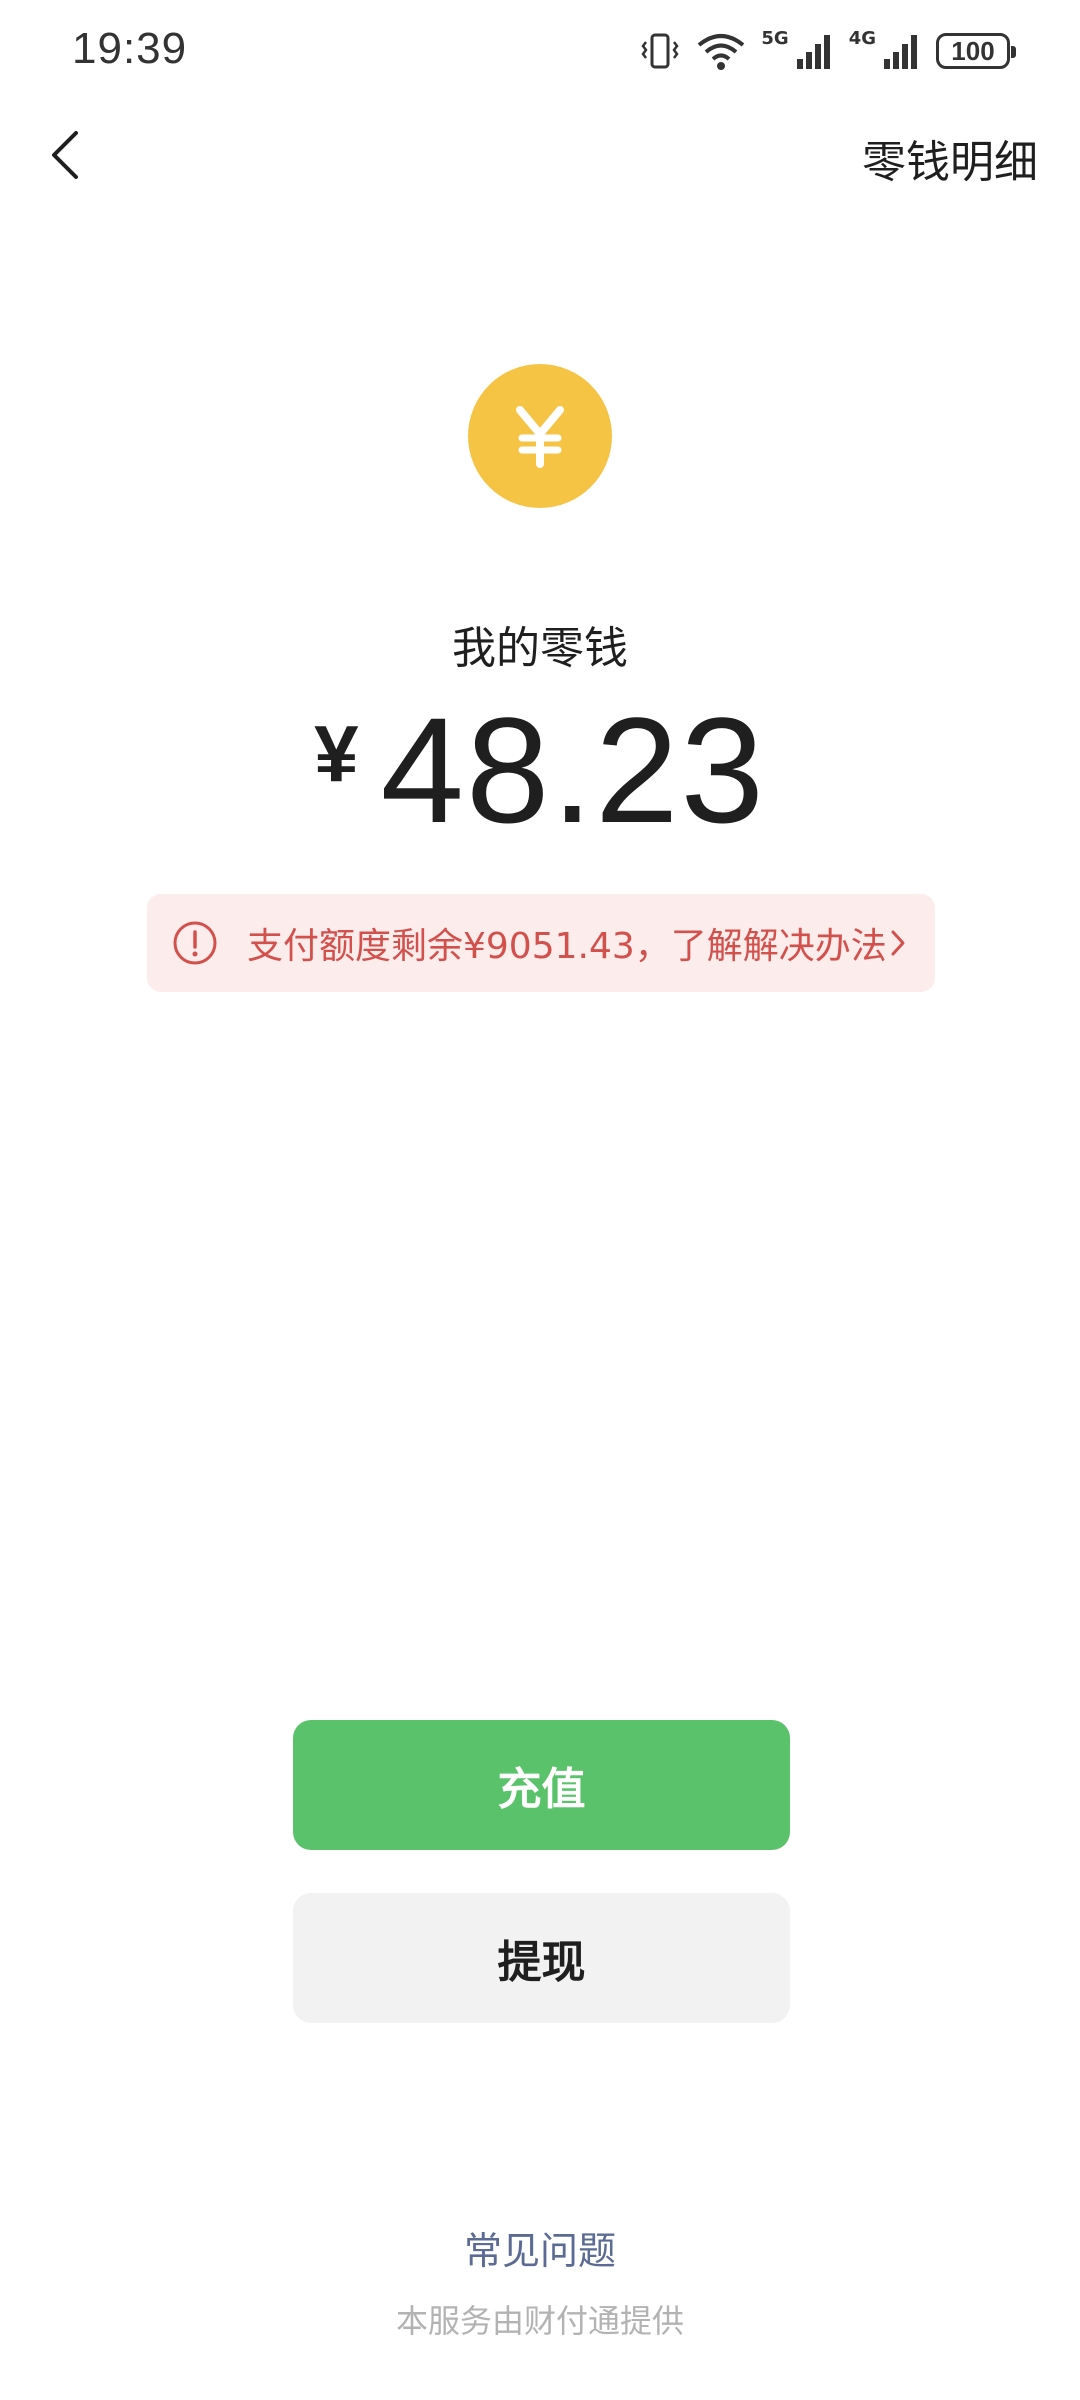 The image size is (1080, 2400). I want to click on balance-currency-symbol: ¥, so click(336, 753).